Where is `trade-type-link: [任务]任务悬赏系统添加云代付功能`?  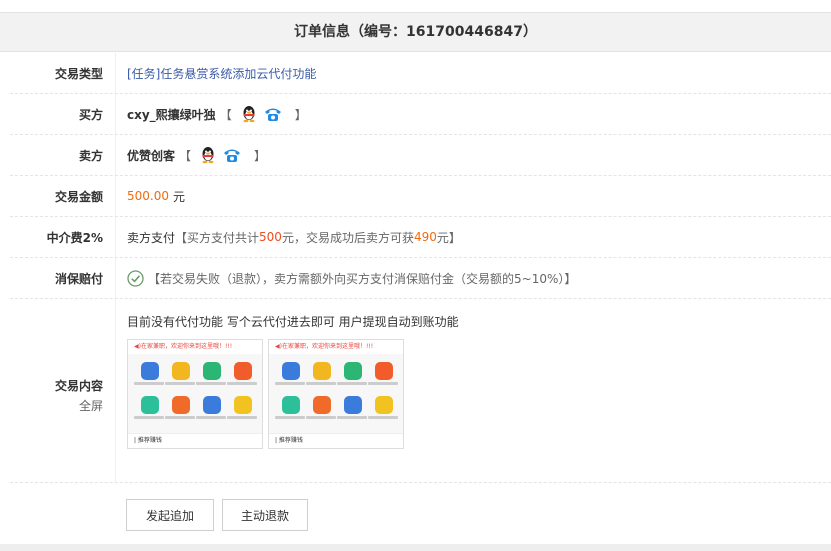
trade-type-link: [任务]任务悬赏系统添加云代付功能 is located at coordinates (221, 73).